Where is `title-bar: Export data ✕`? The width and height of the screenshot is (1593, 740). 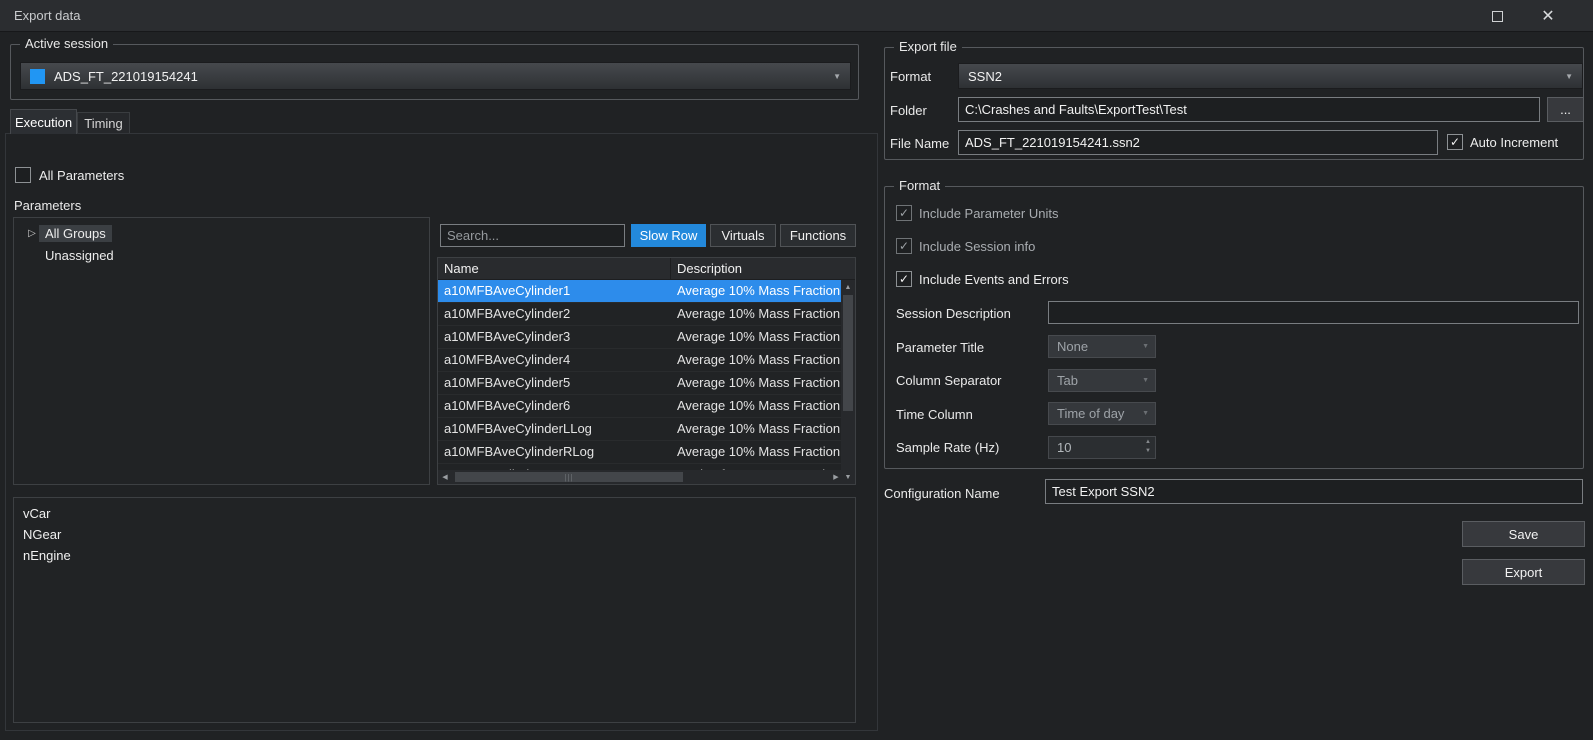
title-bar: Export data ✕ is located at coordinates (796, 16).